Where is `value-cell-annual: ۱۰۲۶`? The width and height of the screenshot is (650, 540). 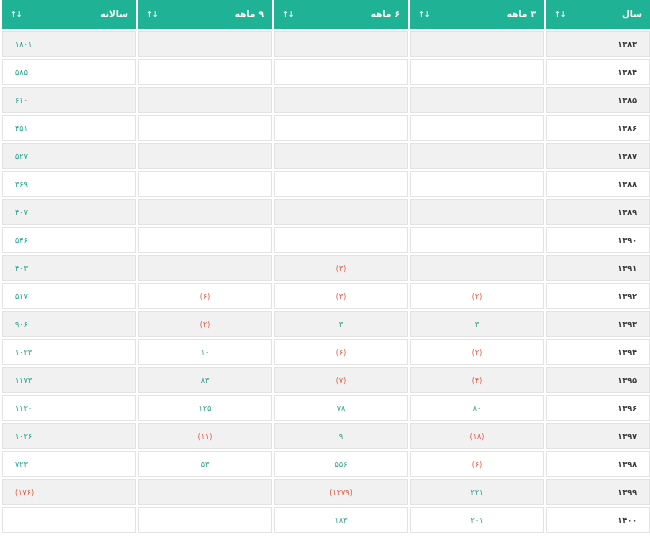 value-cell-annual: ۱۰۲۶ is located at coordinates (69, 436).